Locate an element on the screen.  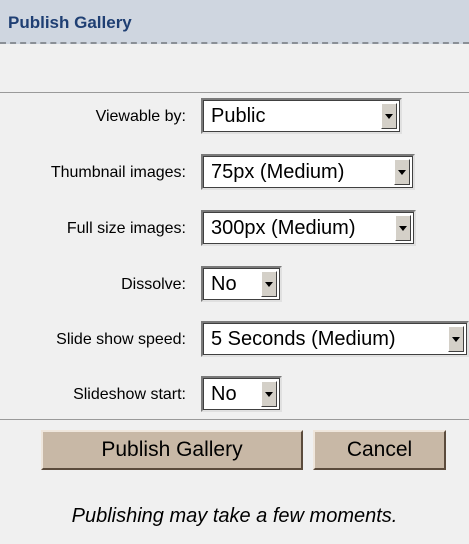
panel-header: Publish Gallery is located at coordinates (234, 22).